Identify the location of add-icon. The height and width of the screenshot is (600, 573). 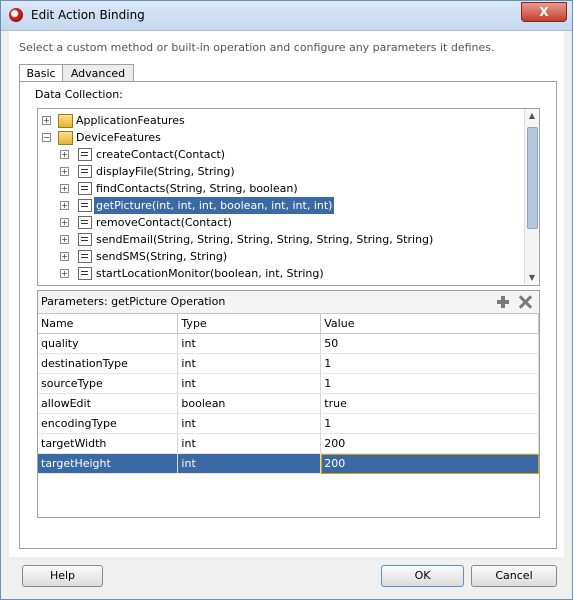
(503, 302).